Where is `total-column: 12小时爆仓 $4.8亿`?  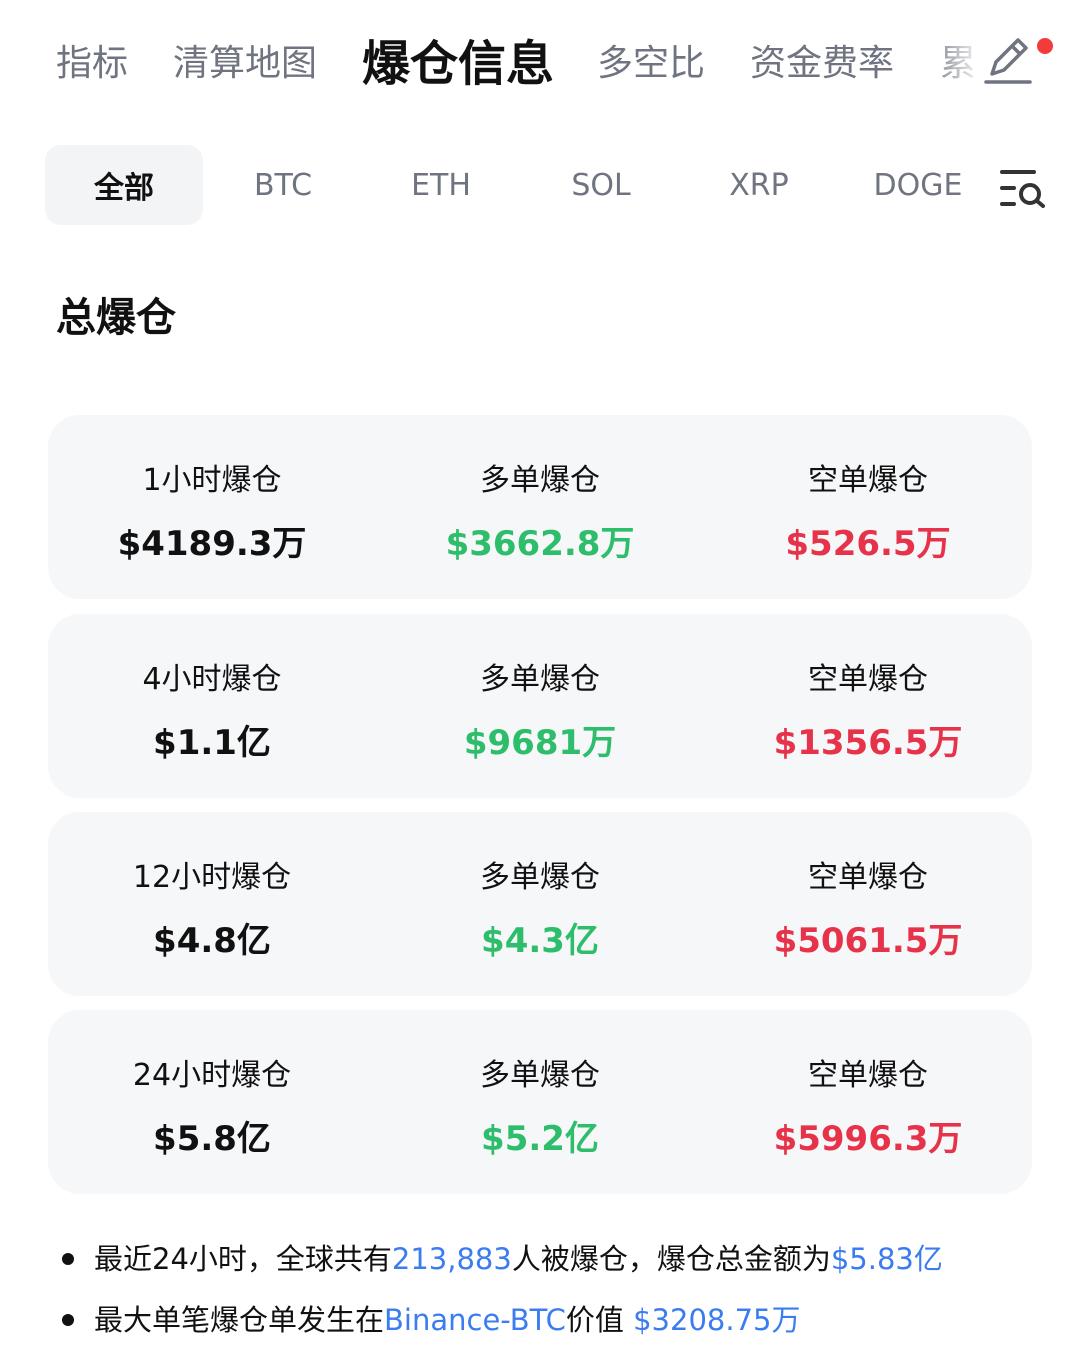 total-column: 12小时爆仓 $4.8亿 is located at coordinates (212, 904).